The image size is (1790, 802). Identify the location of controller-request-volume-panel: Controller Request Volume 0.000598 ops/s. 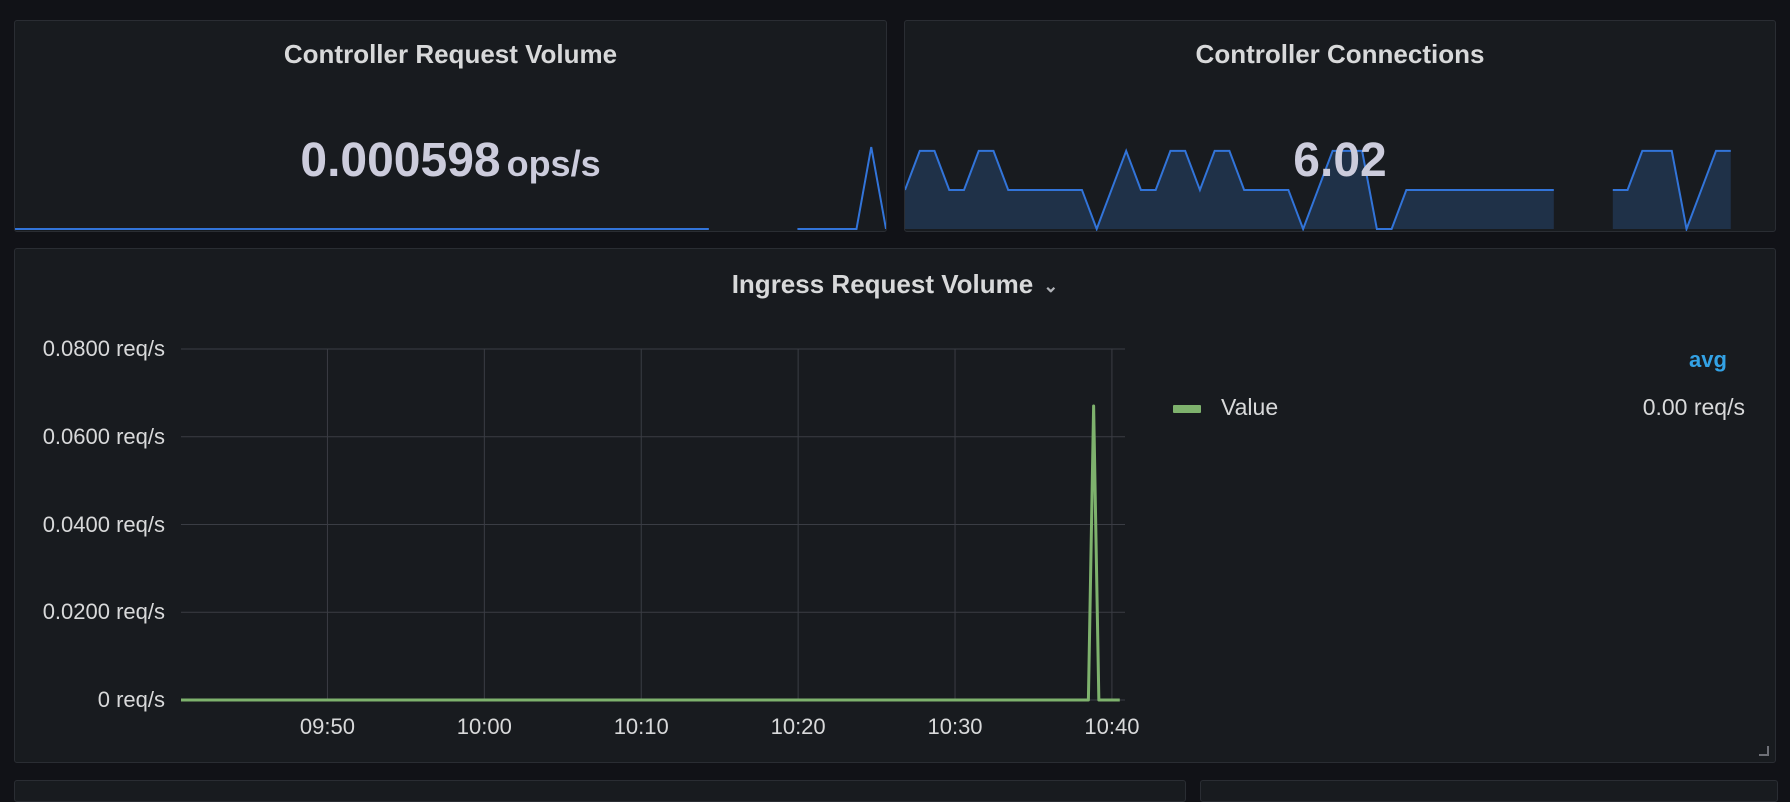
(450, 126).